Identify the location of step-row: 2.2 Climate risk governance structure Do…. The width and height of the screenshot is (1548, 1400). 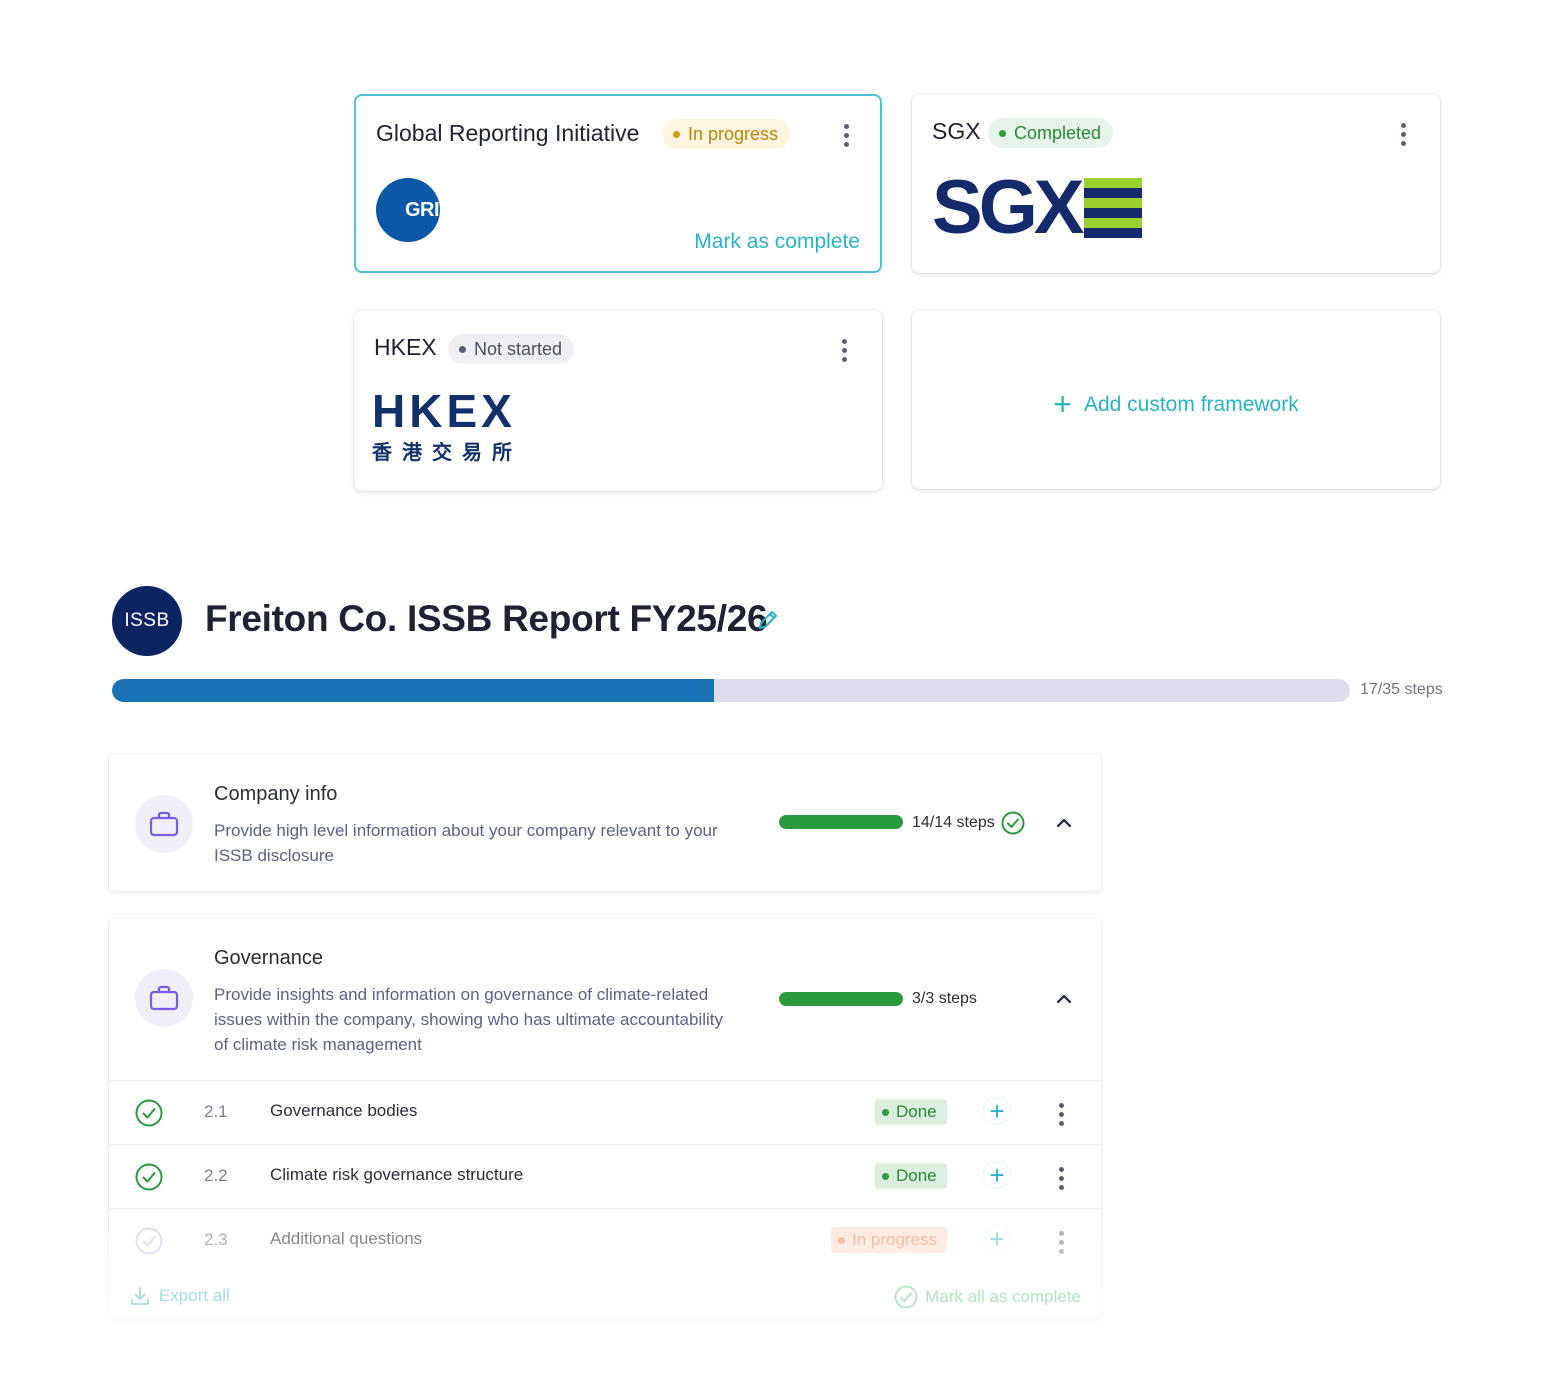
(605, 1176).